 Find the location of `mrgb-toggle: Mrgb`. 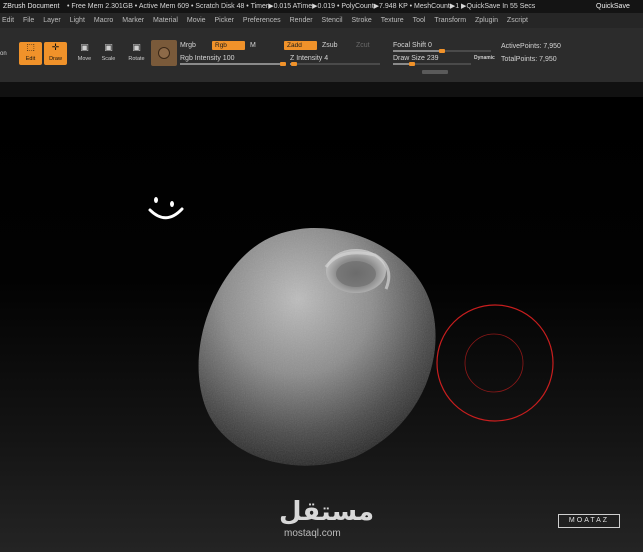

mrgb-toggle: Mrgb is located at coordinates (188, 45).